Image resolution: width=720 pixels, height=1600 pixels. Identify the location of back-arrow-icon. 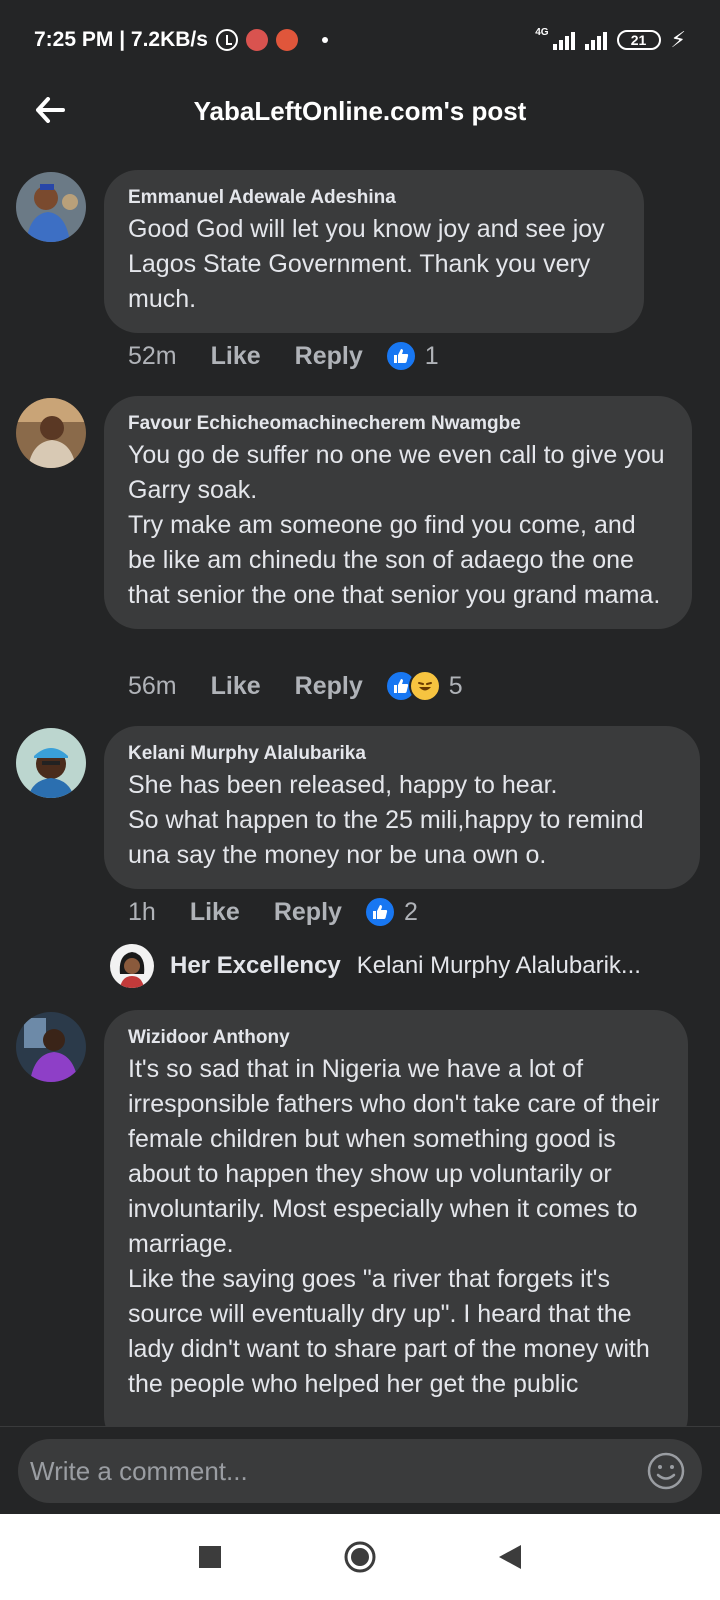
(50, 110).